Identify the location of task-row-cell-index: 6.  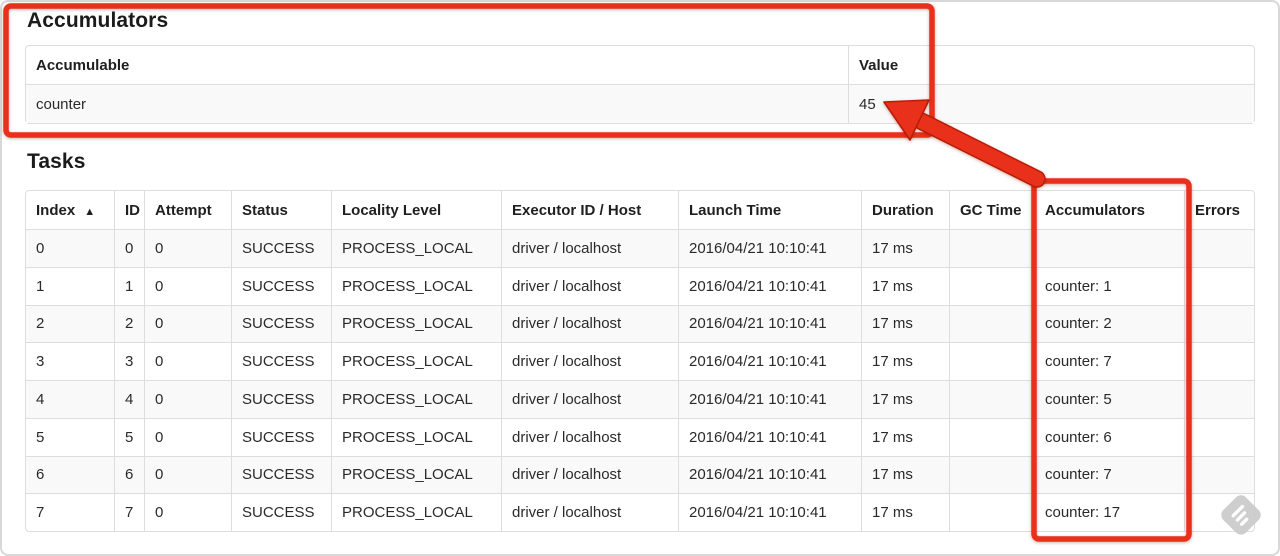
(70, 474).